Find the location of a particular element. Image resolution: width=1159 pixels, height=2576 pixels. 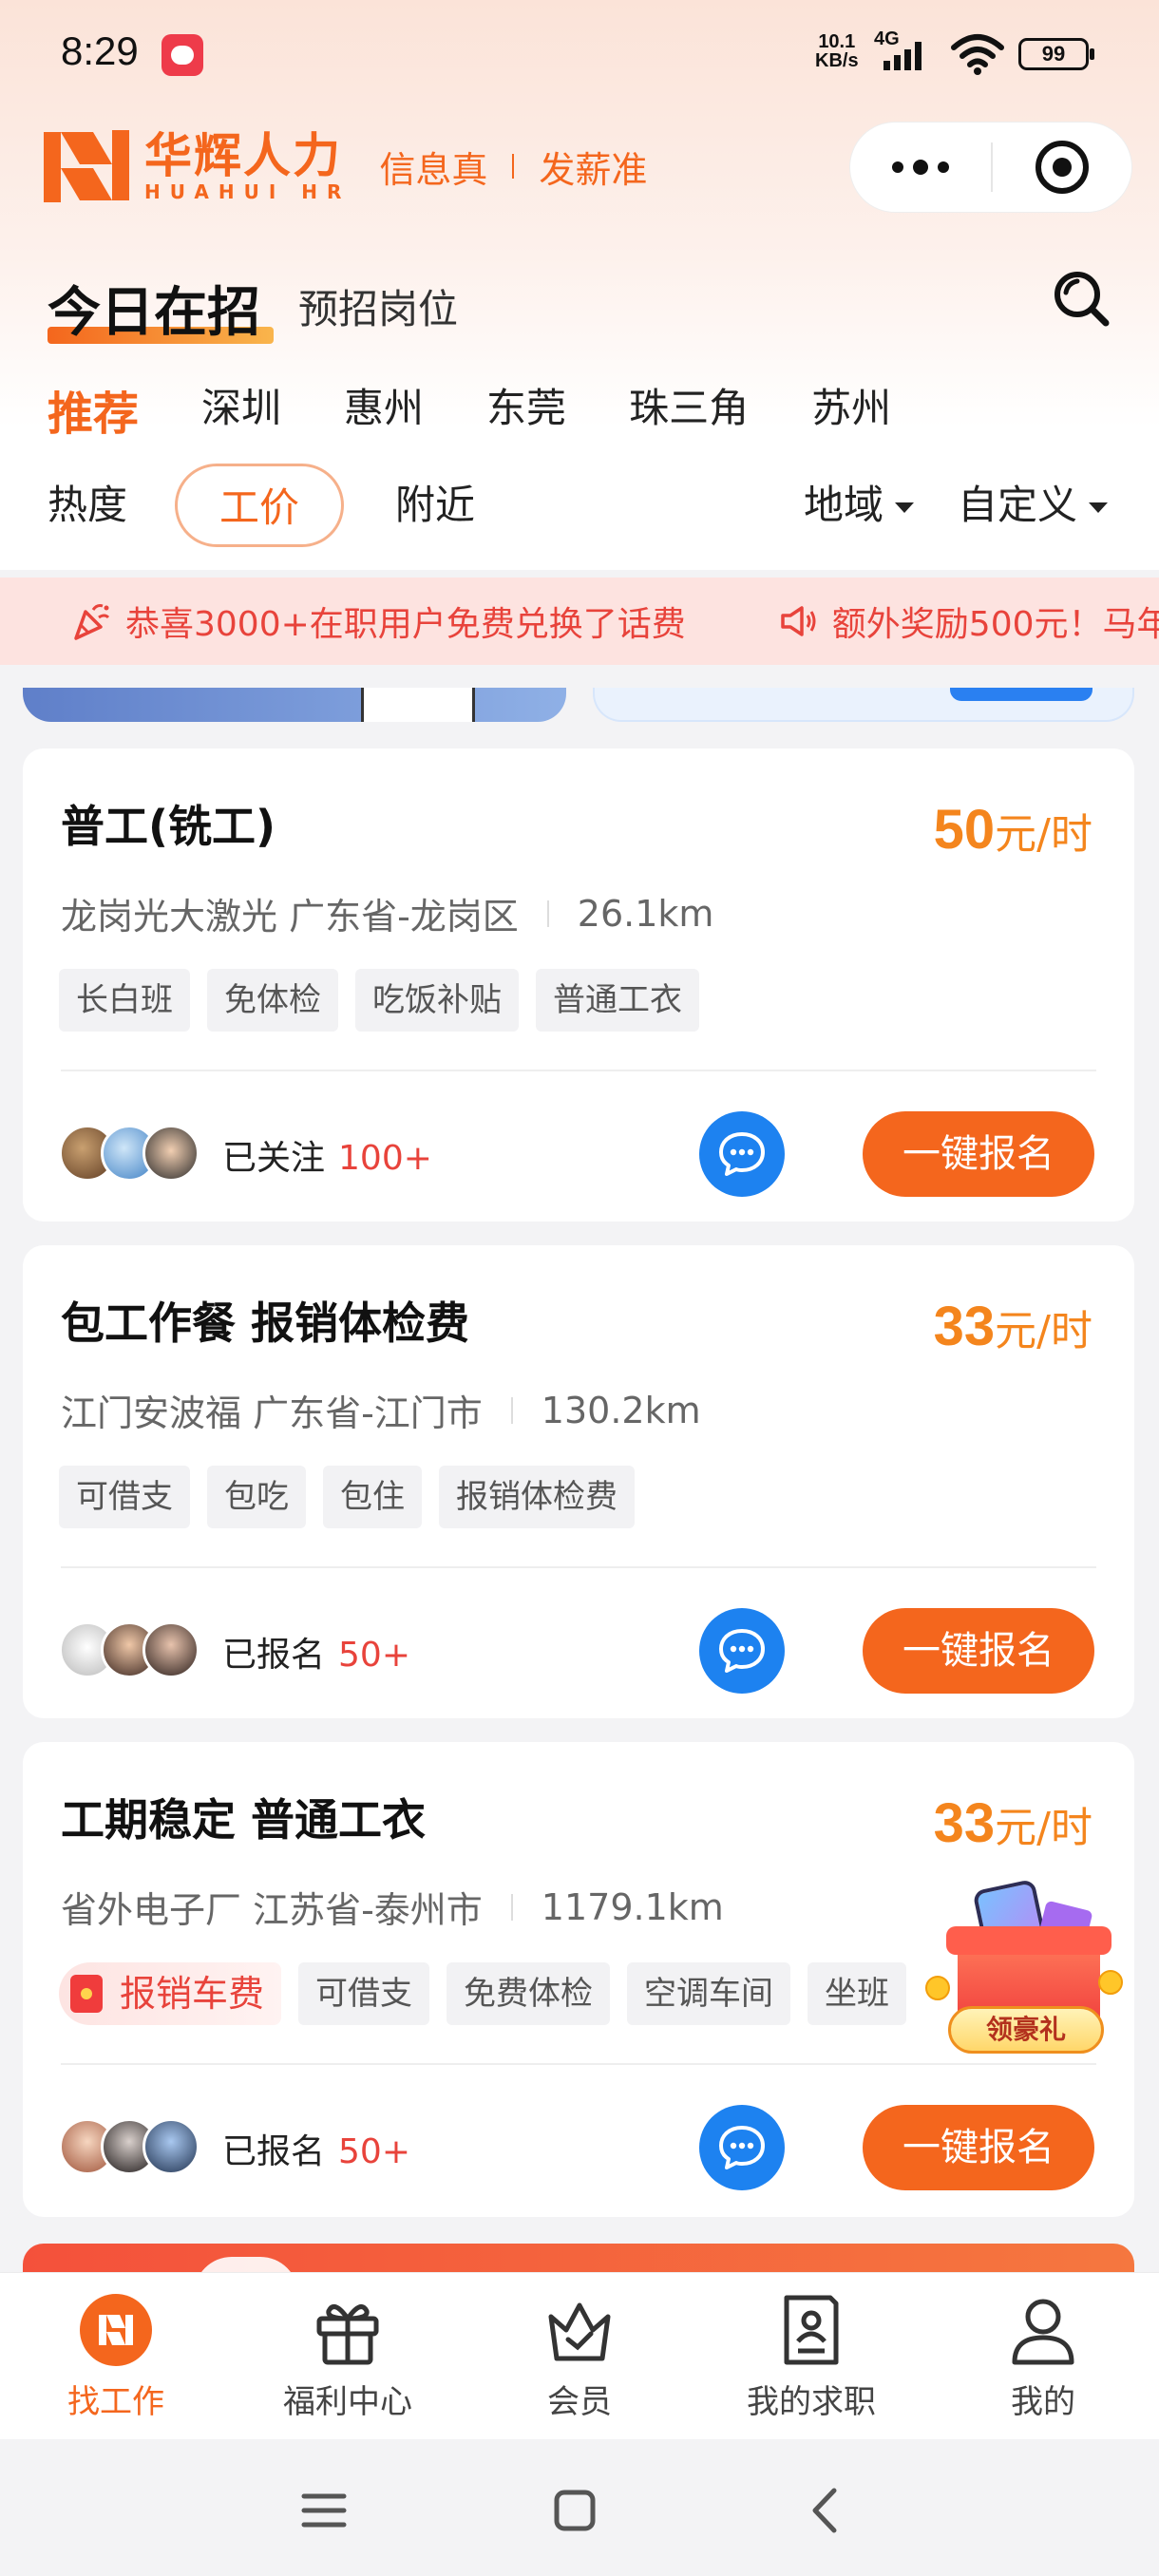

tab-pre-hiring: 预招岗位 is located at coordinates (378, 306).